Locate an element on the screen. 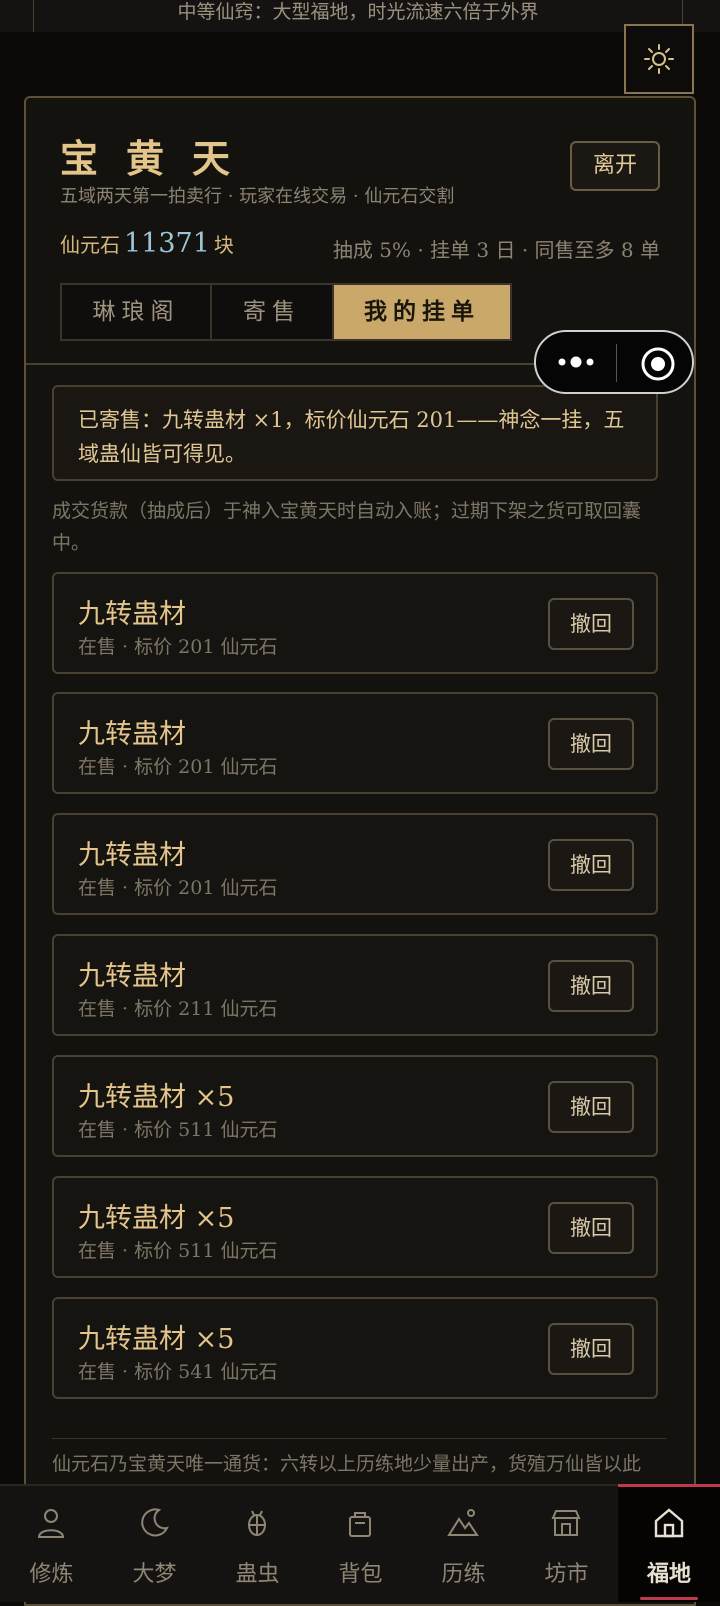 Image resolution: width=720 pixels, height=1606 pixels. nav-item-cultivate: 修炼 is located at coordinates (51, 1544).